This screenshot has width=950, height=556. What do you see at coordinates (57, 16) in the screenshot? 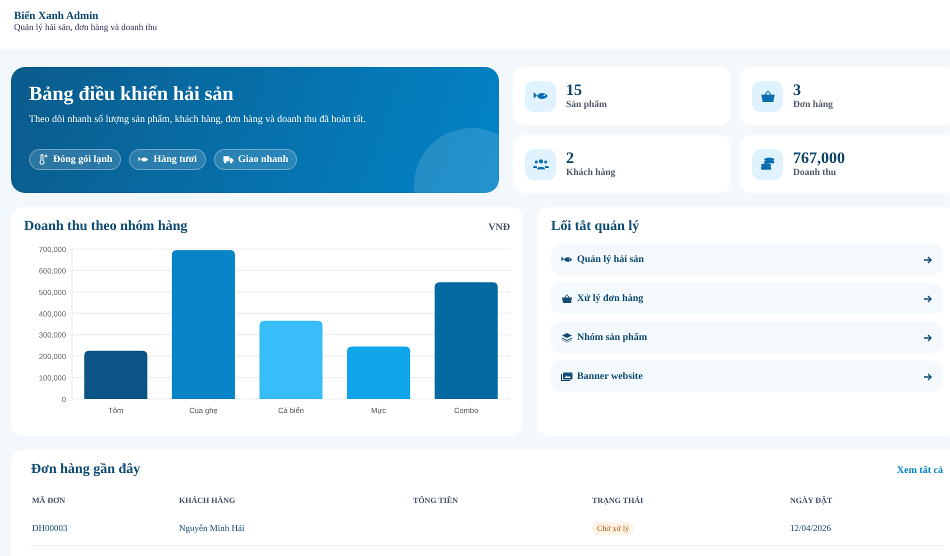
I see `brand-name: Biển Xanh Admin` at bounding box center [57, 16].